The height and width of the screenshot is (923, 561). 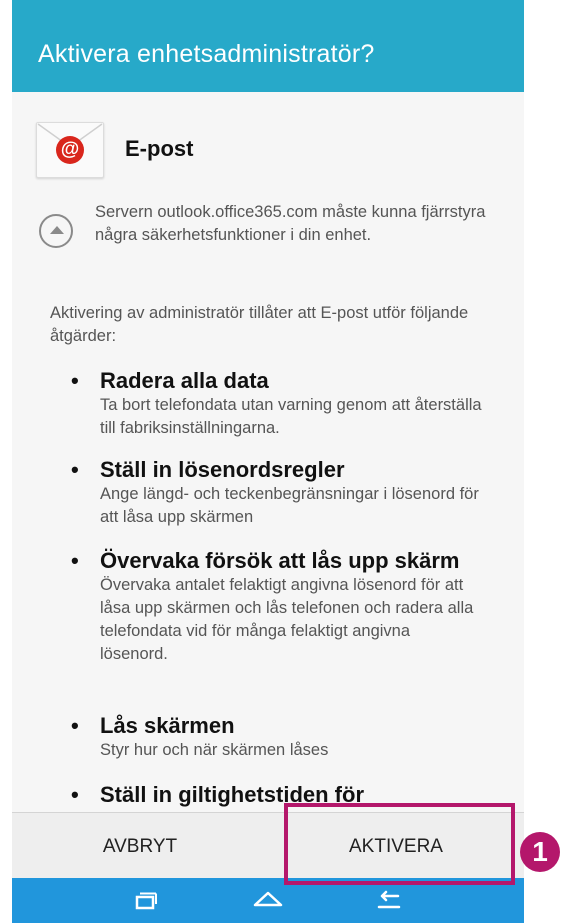 I want to click on collapse-details-button, so click(x=56, y=231).